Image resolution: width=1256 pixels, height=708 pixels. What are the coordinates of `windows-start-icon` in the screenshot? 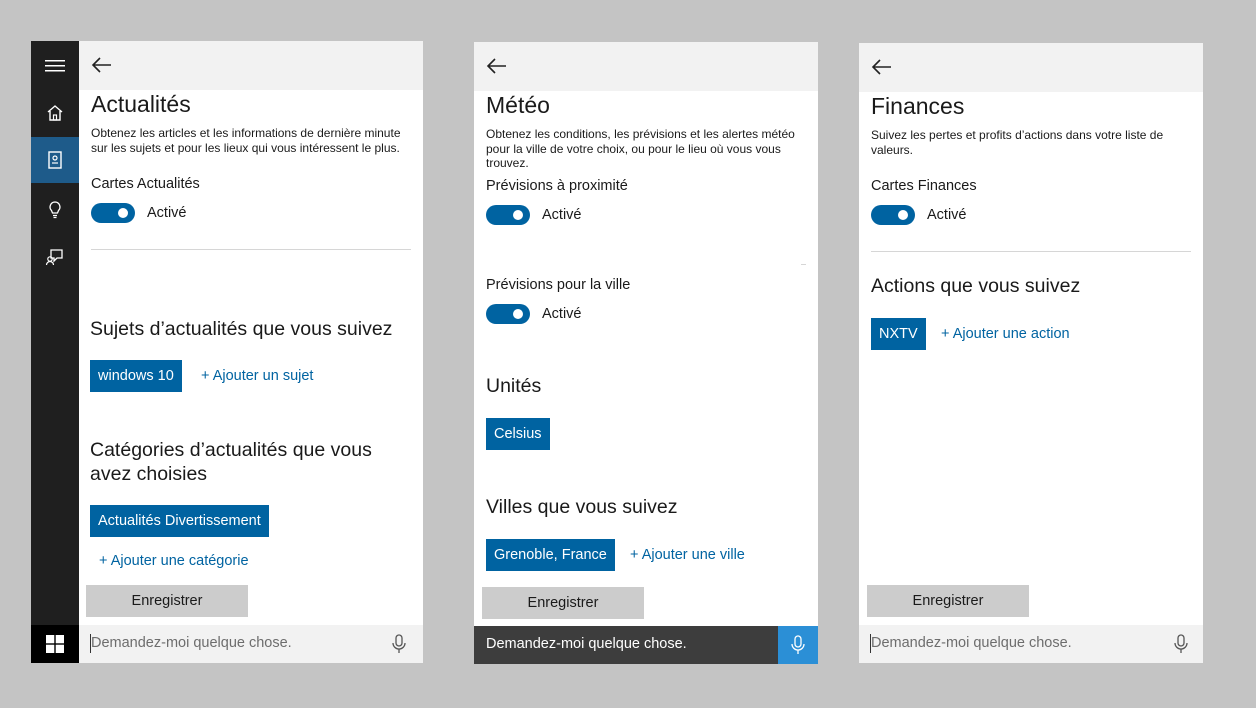 It's located at (55, 644).